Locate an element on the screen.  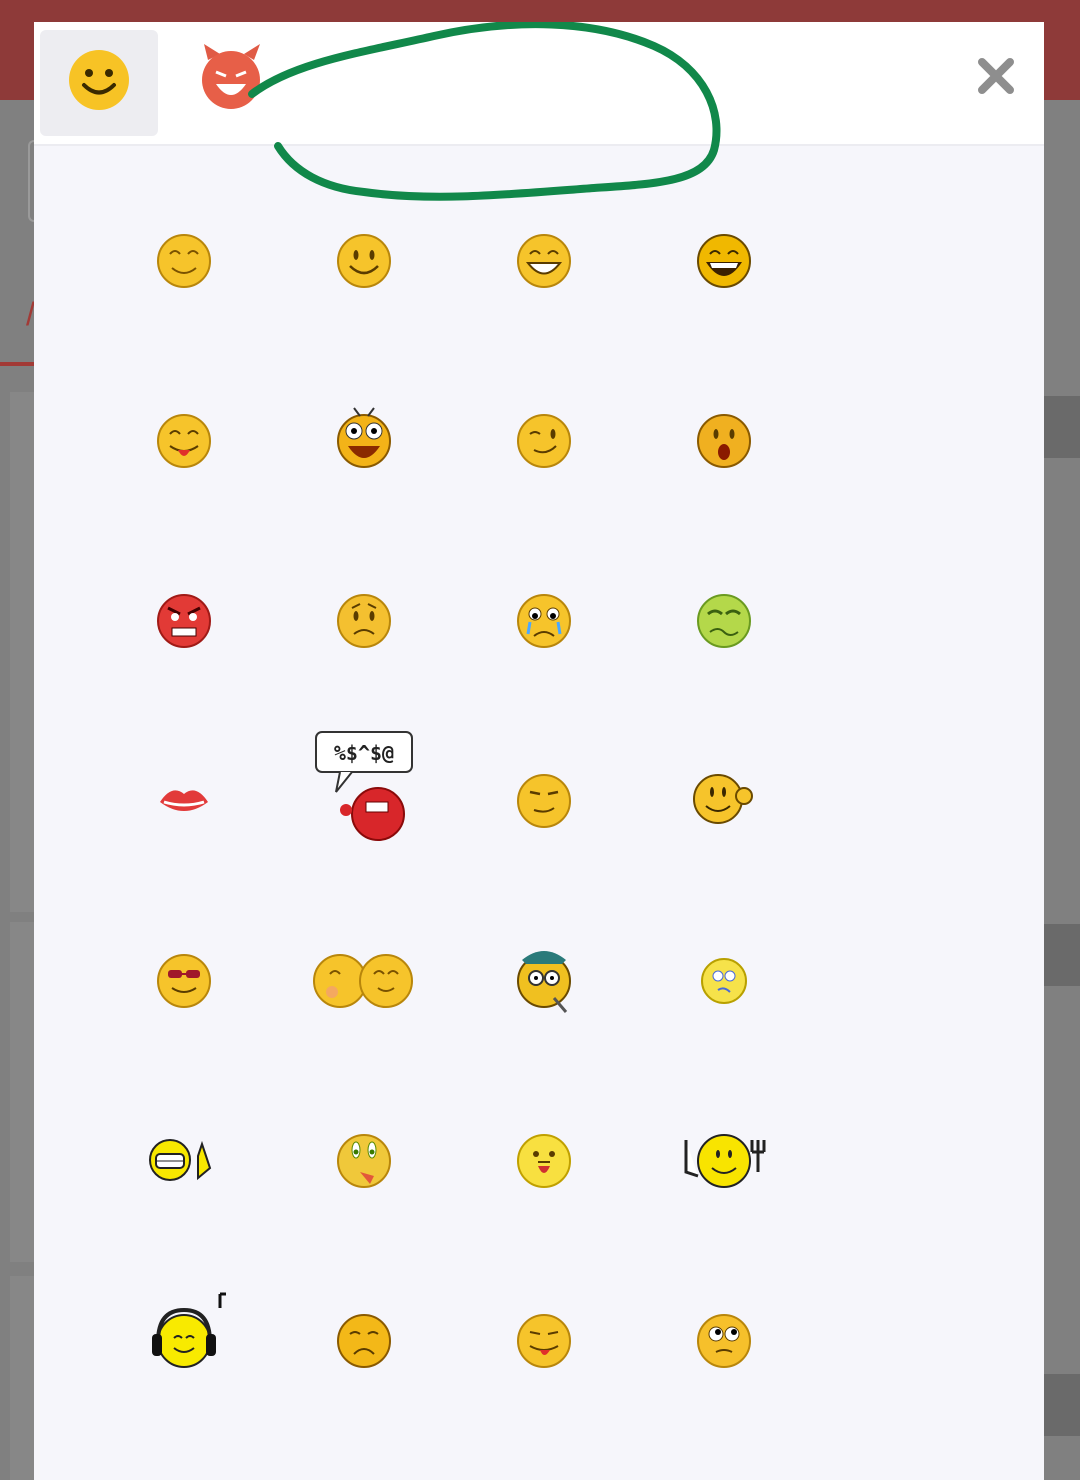
tongue-emoticon-icon is located at coordinates (544, 1341).